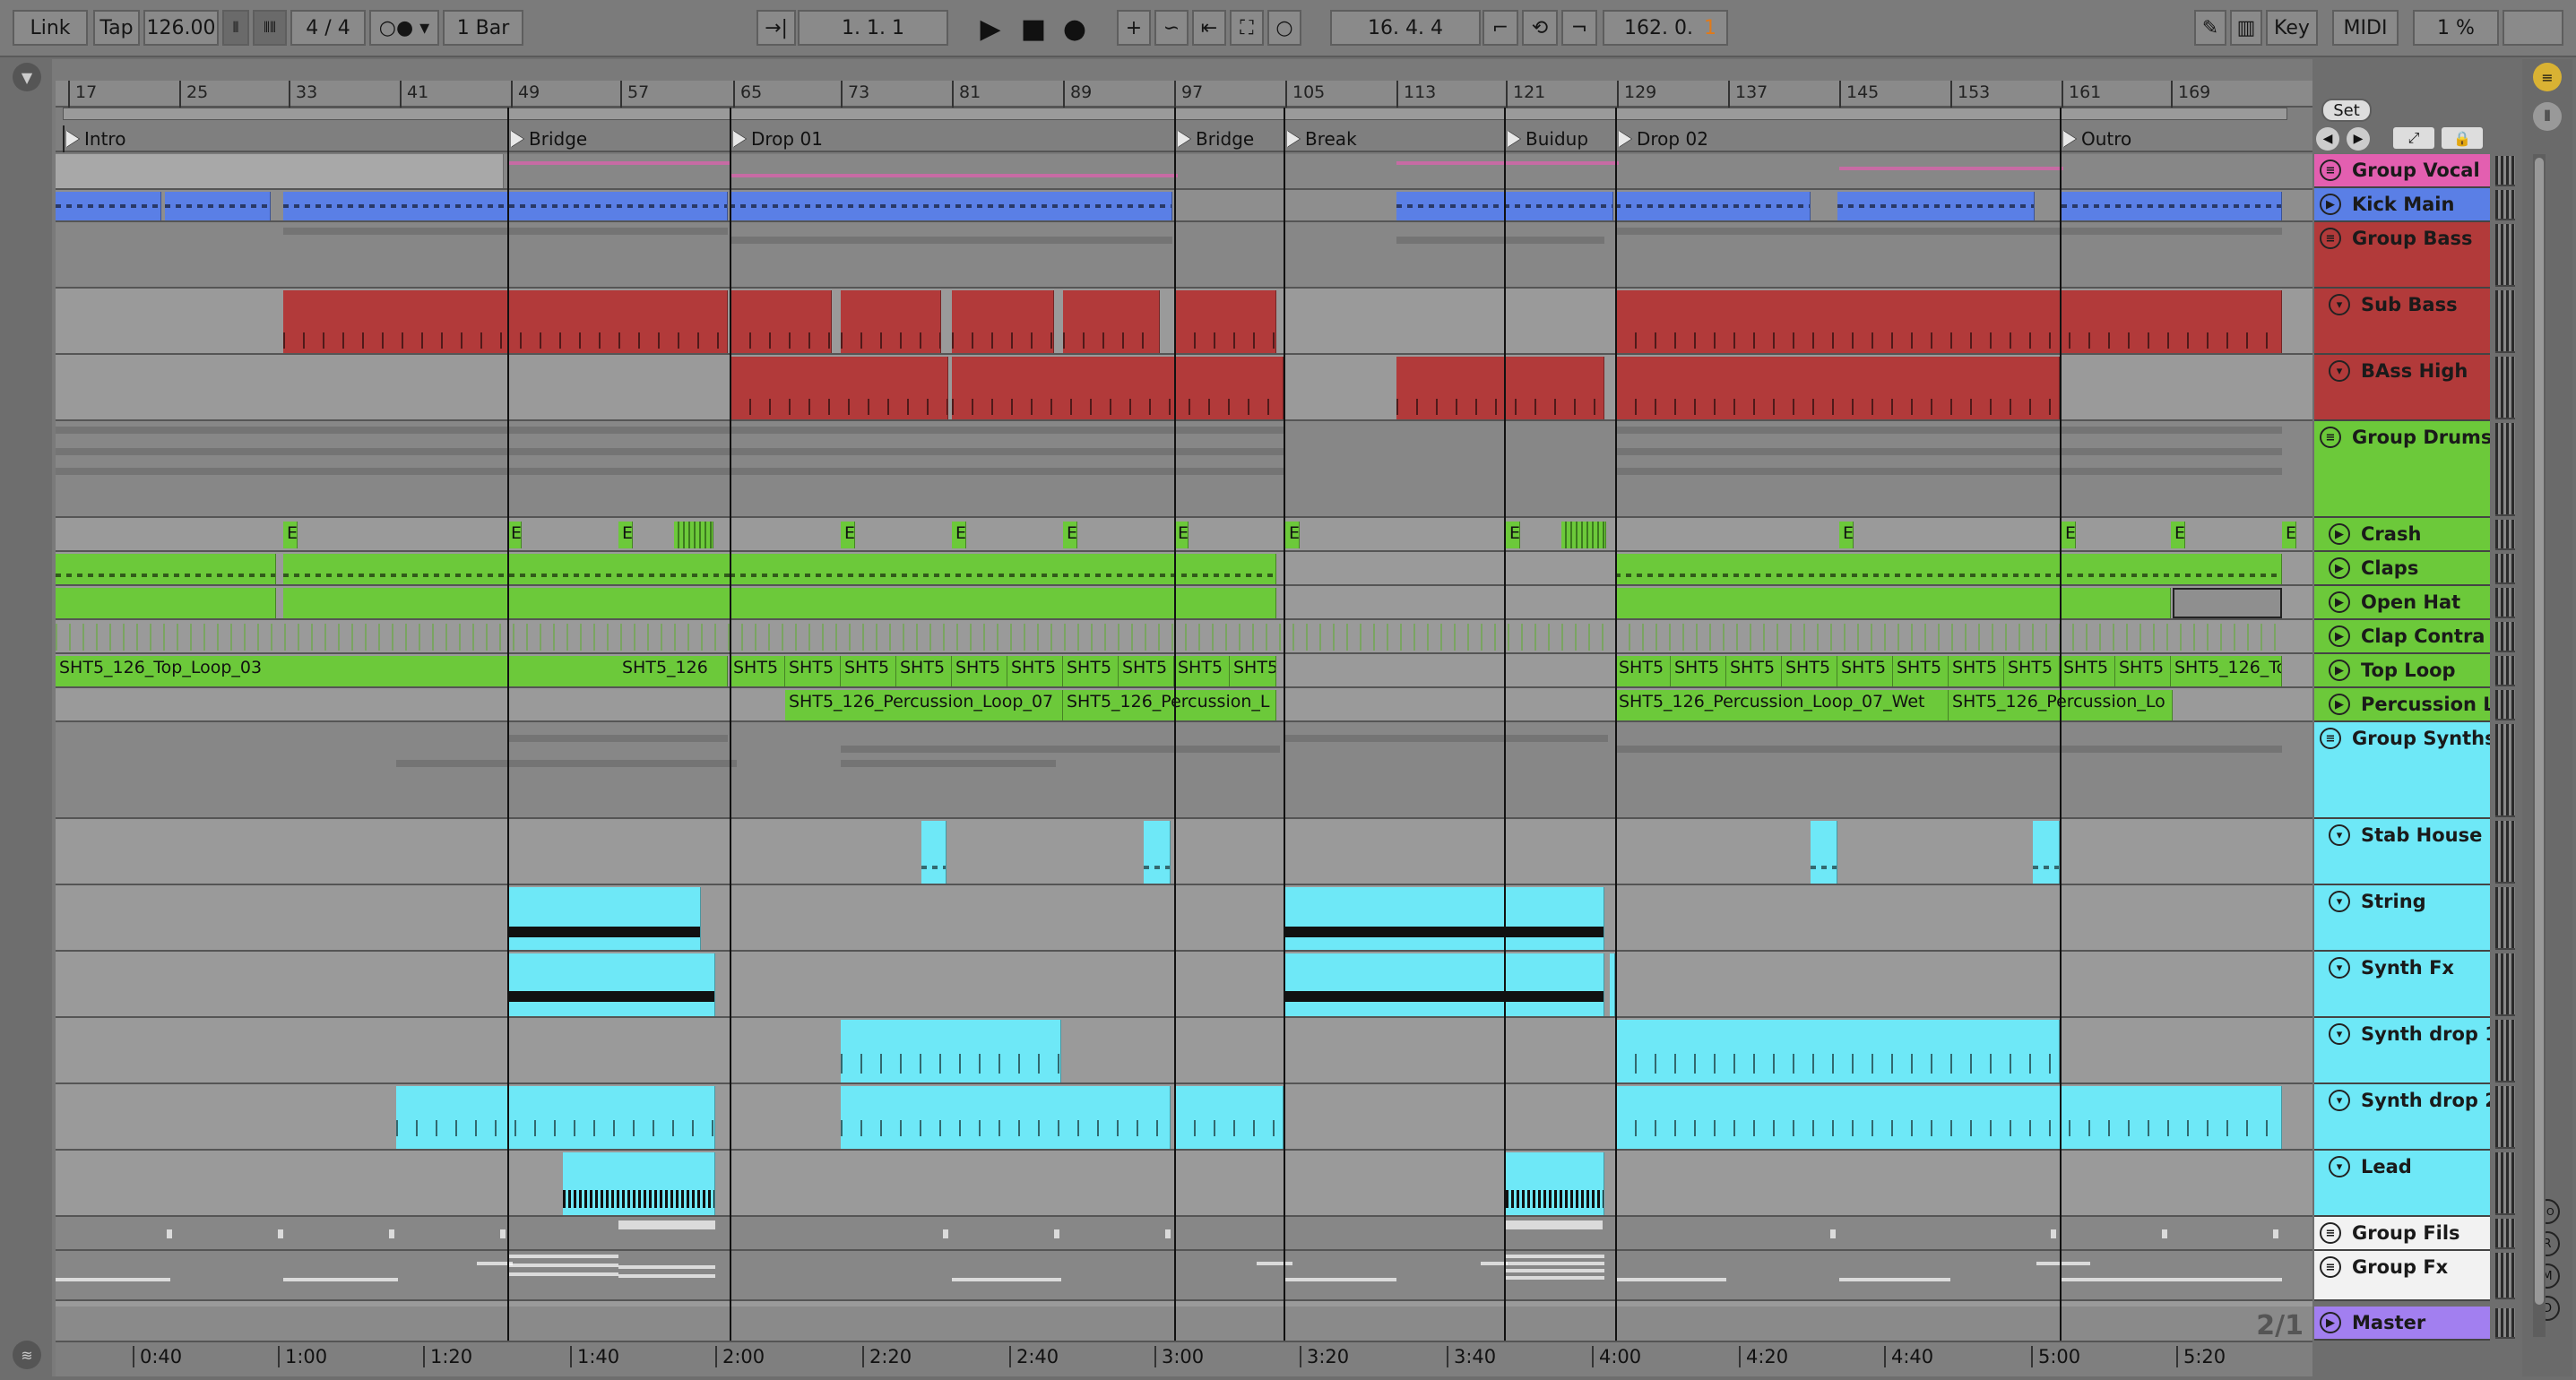 This screenshot has height=1380, width=2576. What do you see at coordinates (2365, 28) in the screenshot?
I see `midi-map-button: MIDI` at bounding box center [2365, 28].